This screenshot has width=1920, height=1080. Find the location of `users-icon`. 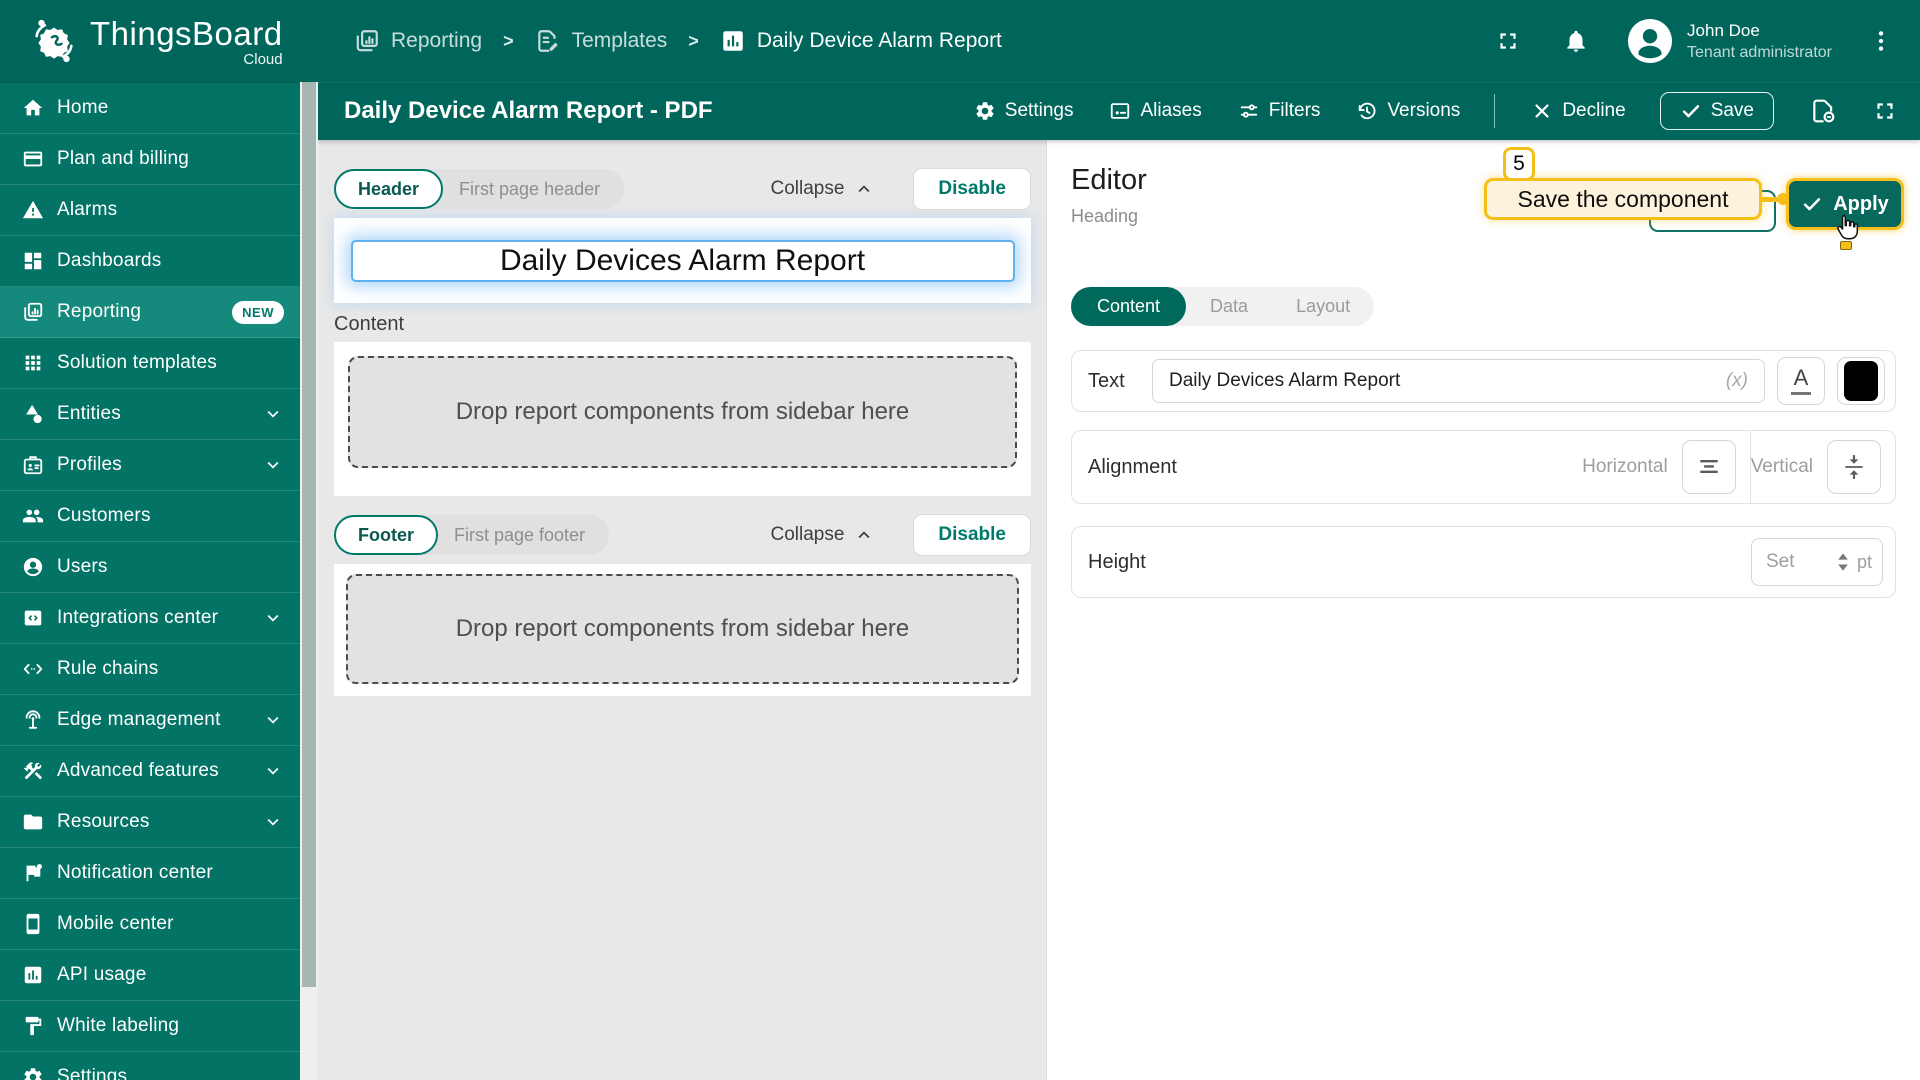

users-icon is located at coordinates (33, 567).